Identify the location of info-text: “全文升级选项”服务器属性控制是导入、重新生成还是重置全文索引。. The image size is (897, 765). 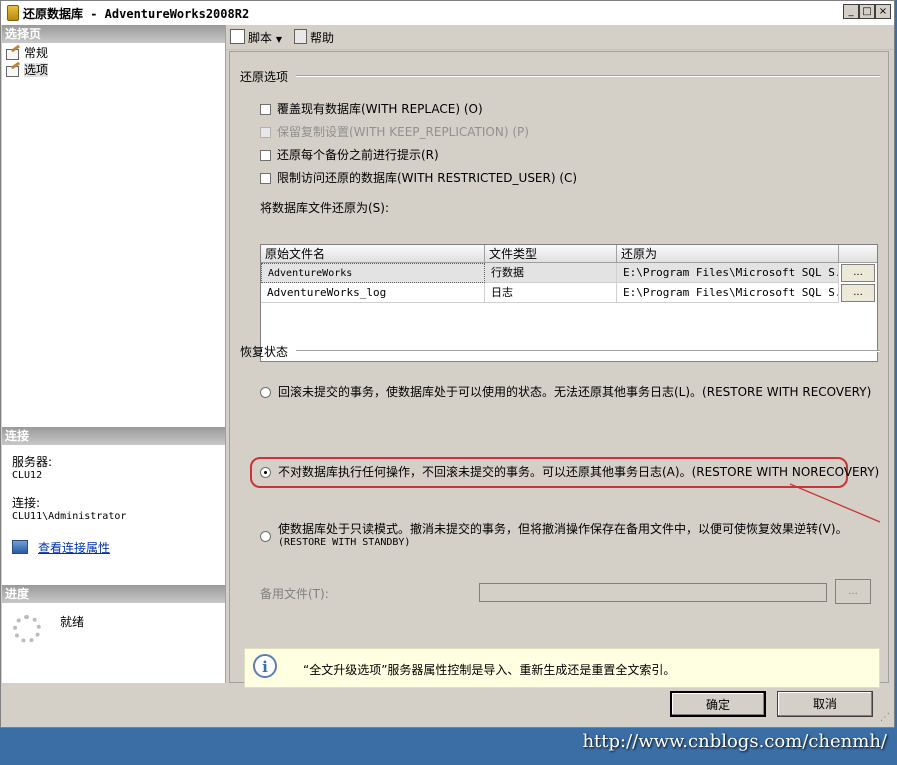
(489, 670).